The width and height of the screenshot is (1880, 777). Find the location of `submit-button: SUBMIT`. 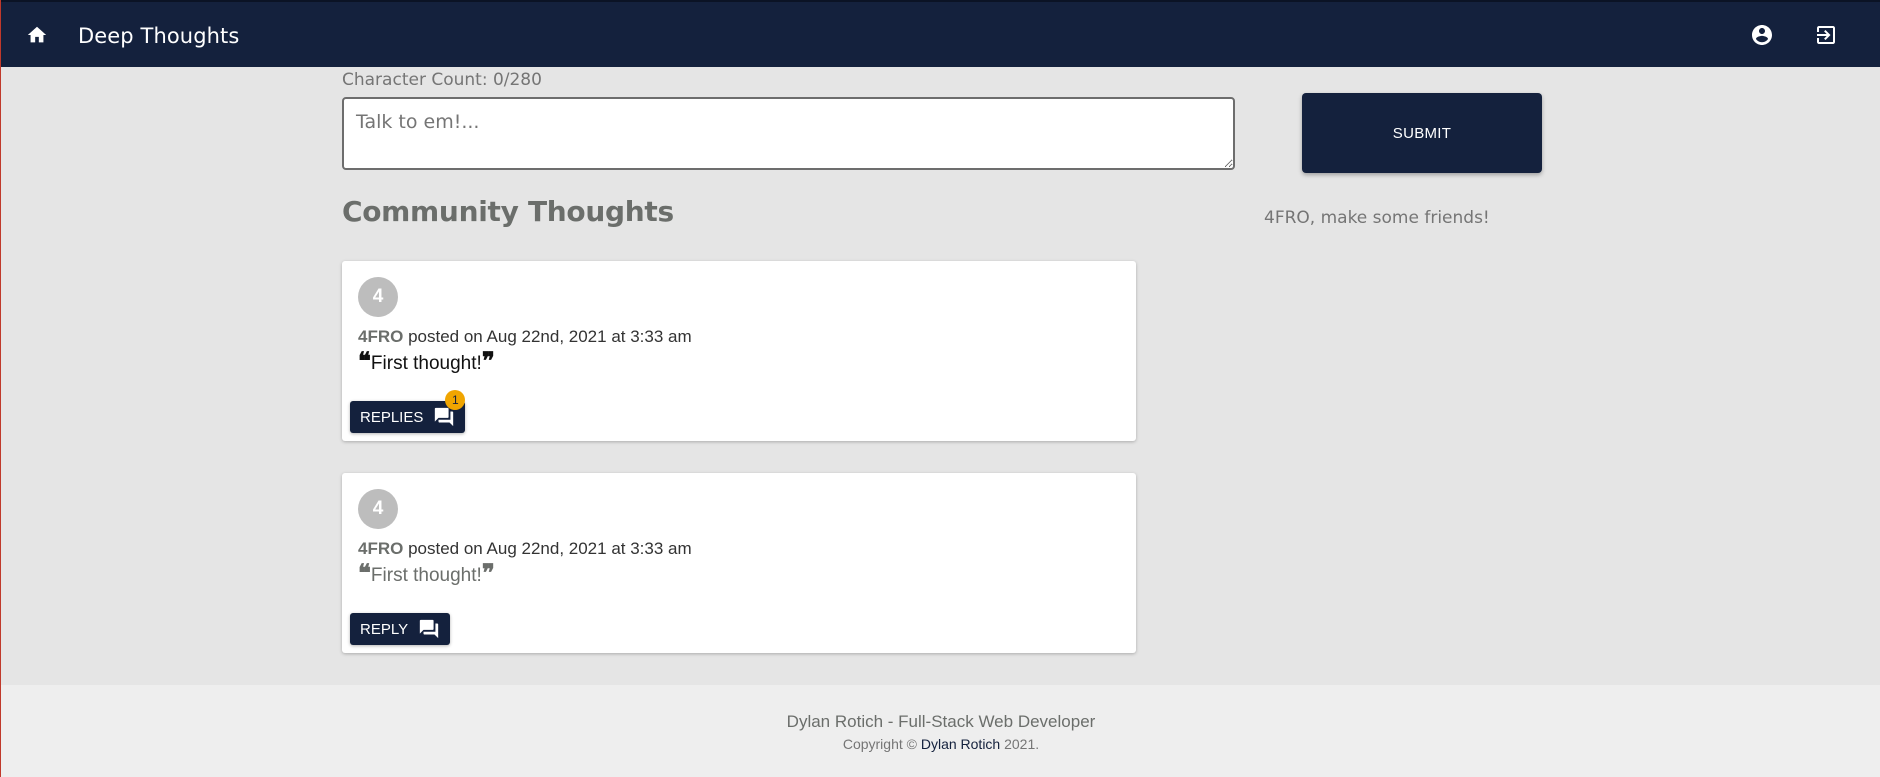

submit-button: SUBMIT is located at coordinates (1422, 133).